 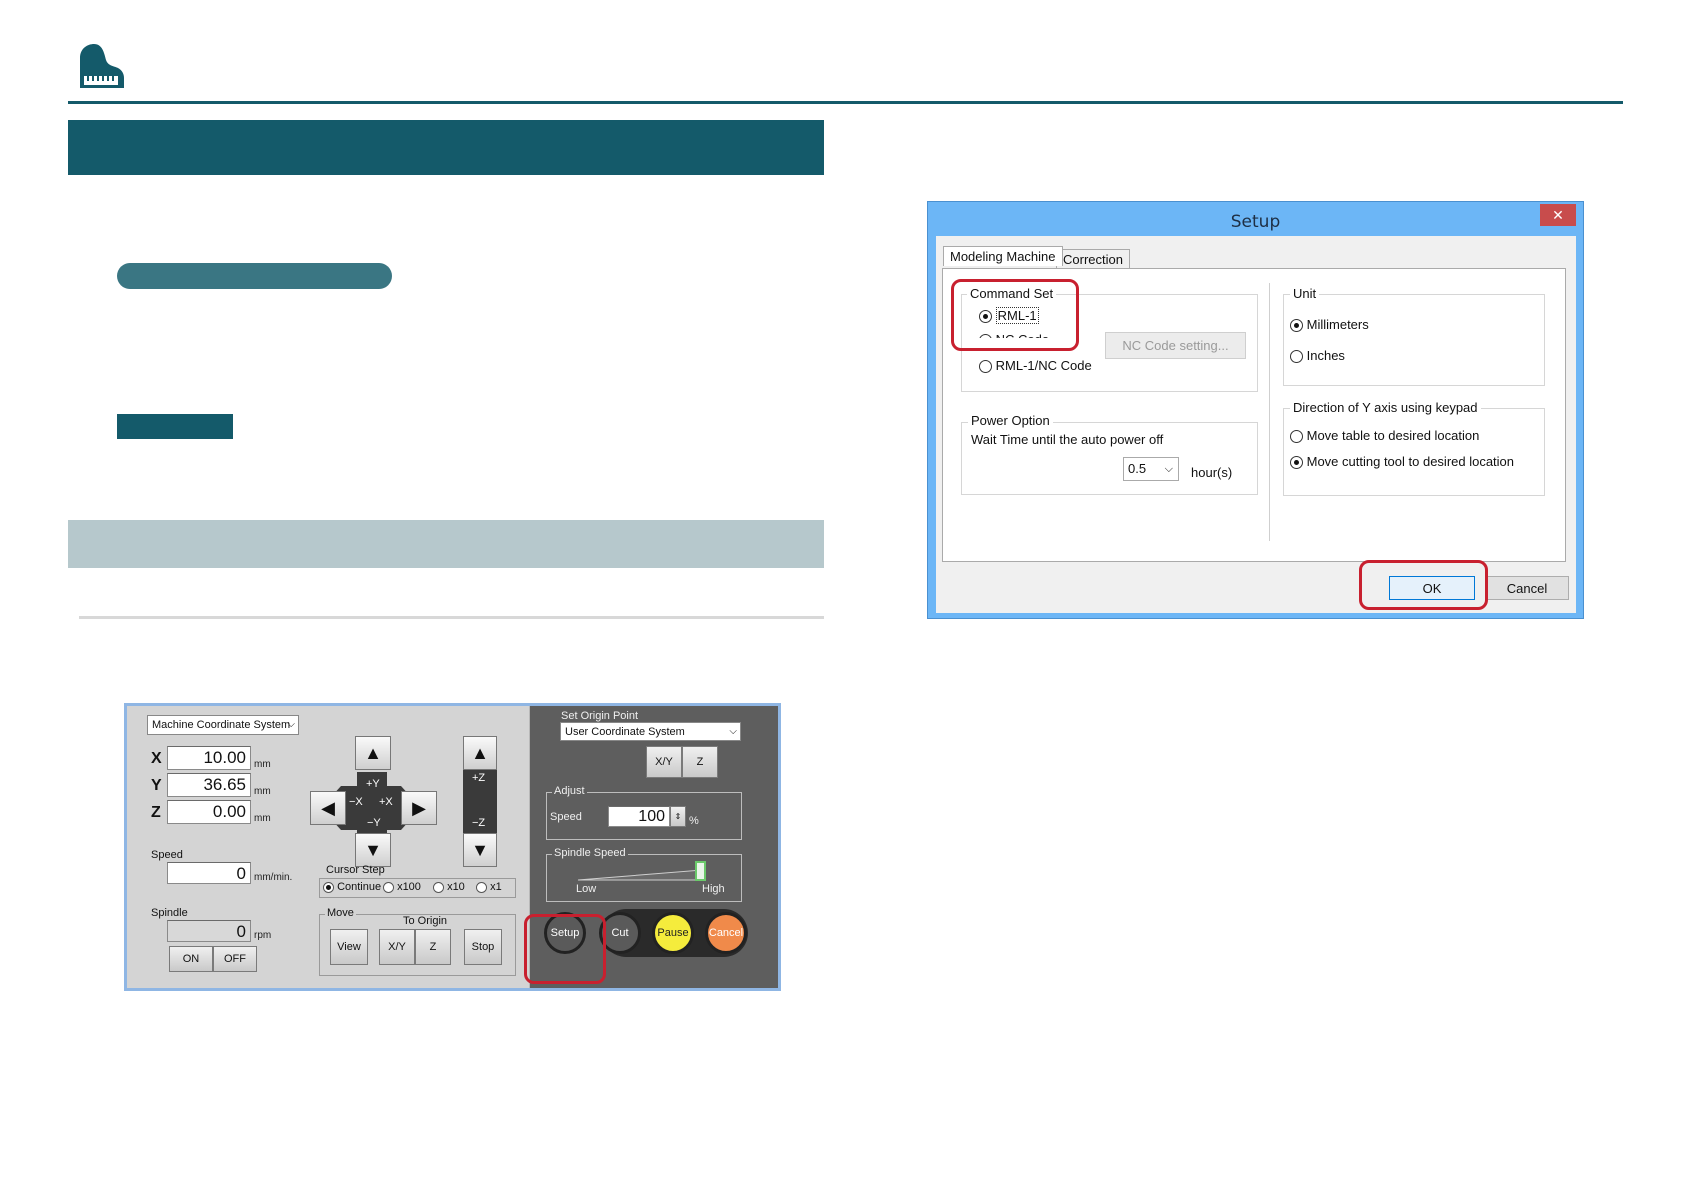 I want to click on origin-z-button: Z, so click(x=700, y=762).